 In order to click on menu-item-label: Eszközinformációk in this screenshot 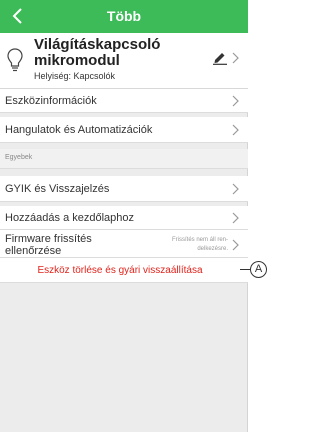, I will do `click(51, 101)`.